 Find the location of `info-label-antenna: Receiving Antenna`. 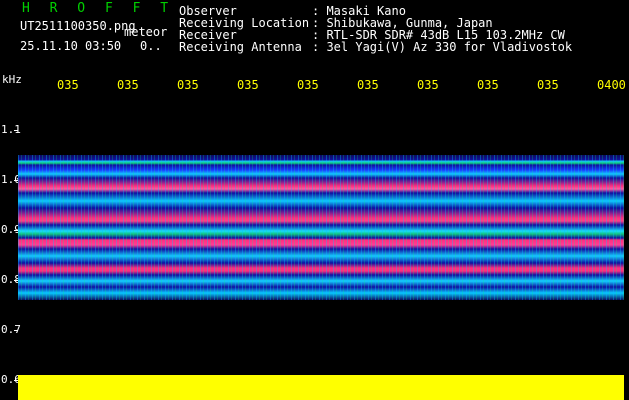

info-label-antenna: Receiving Antenna is located at coordinates (240, 47).